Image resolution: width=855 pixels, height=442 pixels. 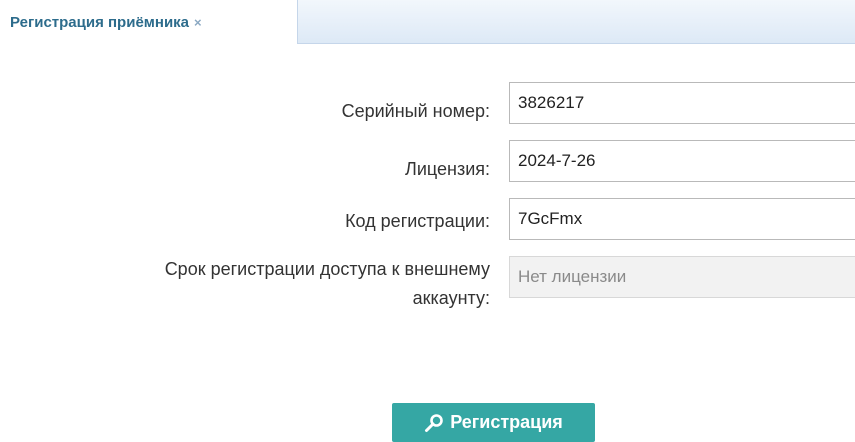 What do you see at coordinates (327, 269) in the screenshot?
I see `external-access-label-line1: Срок регистрации доступа к внешнему` at bounding box center [327, 269].